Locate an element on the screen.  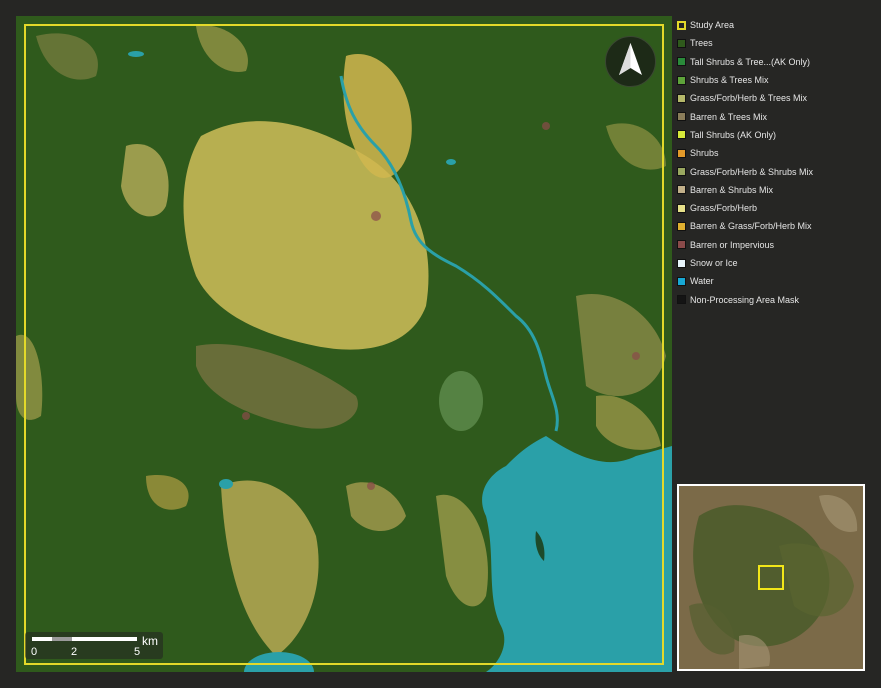
legend-item: Tall Shrubs (AK Only) is located at coordinates (778, 135).